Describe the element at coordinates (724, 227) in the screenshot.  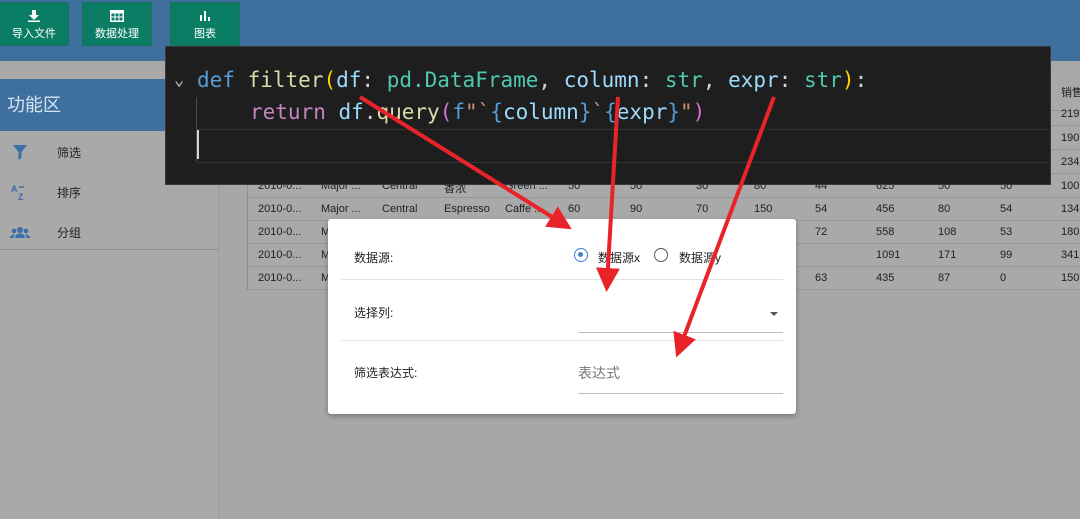
I see `arrow-expr-to-input` at that location.